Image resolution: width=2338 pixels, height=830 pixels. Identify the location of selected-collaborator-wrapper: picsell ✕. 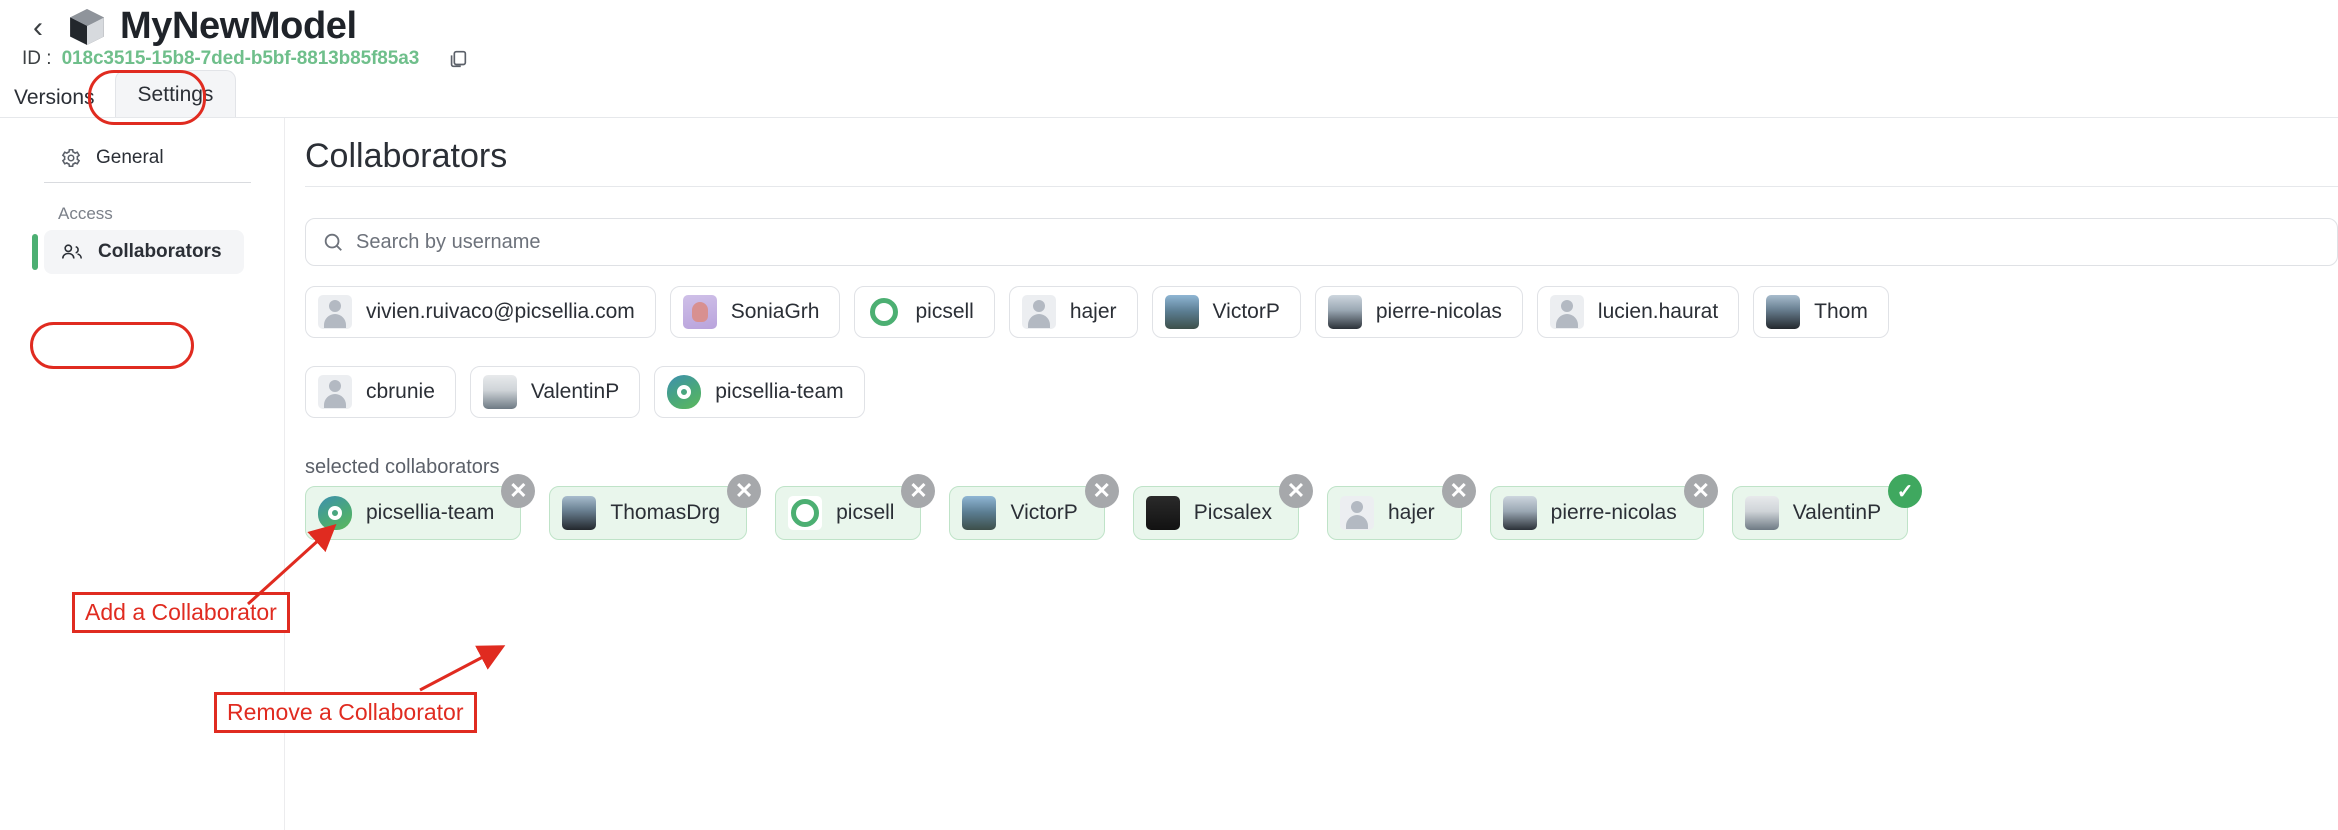
(855, 507).